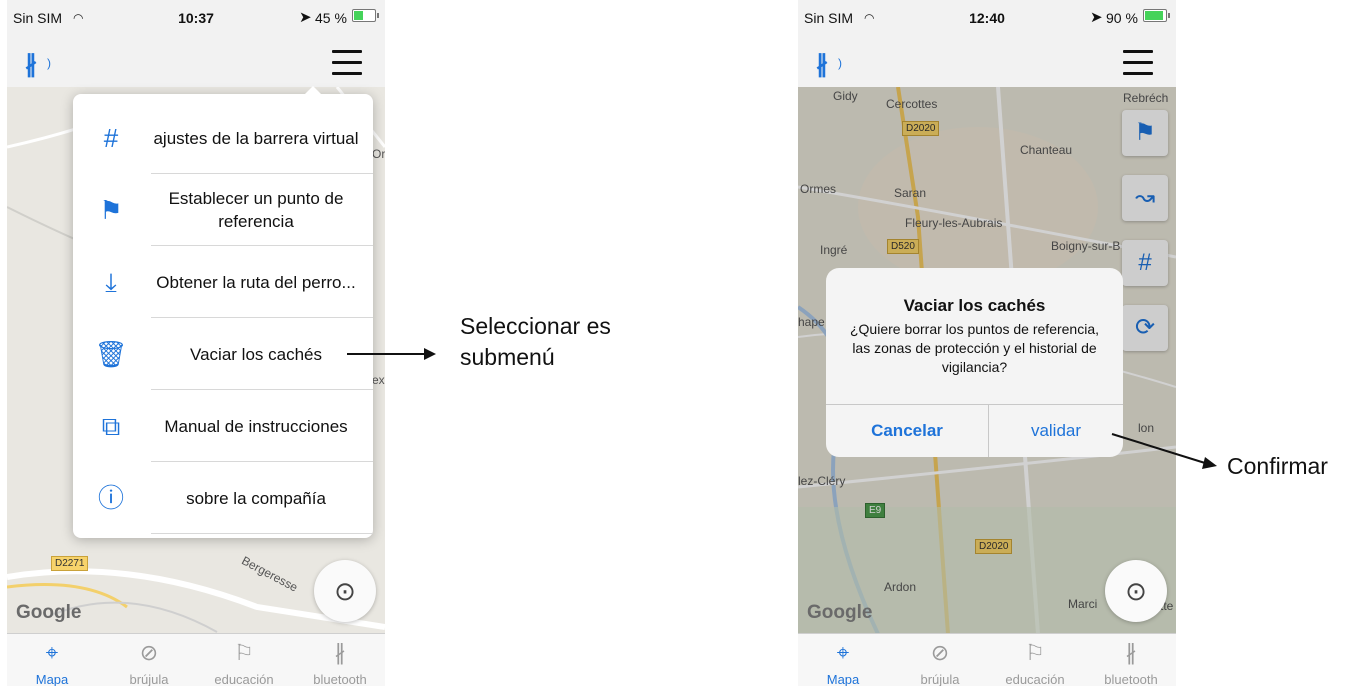 Image resolution: width=1359 pixels, height=686 pixels. What do you see at coordinates (1209, 463) in the screenshot?
I see `arrow-head-right` at bounding box center [1209, 463].